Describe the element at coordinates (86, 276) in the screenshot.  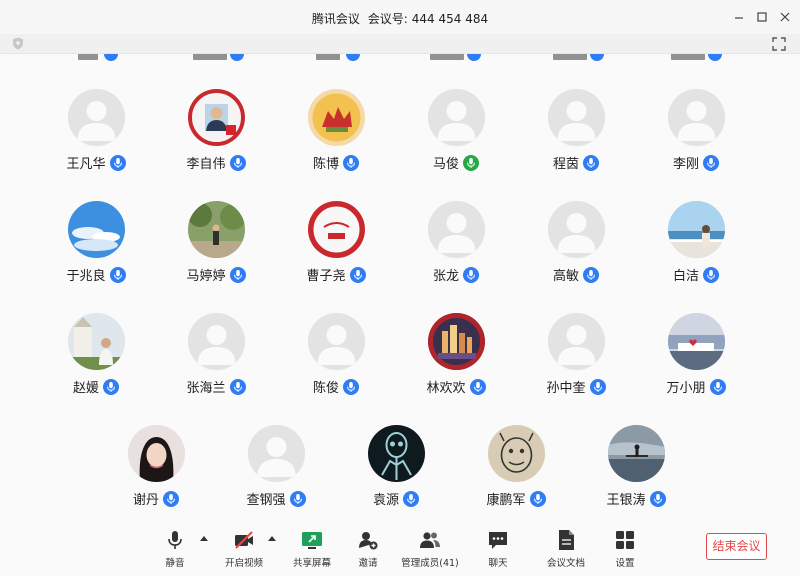
I see `participant-name: 于兆良` at that location.